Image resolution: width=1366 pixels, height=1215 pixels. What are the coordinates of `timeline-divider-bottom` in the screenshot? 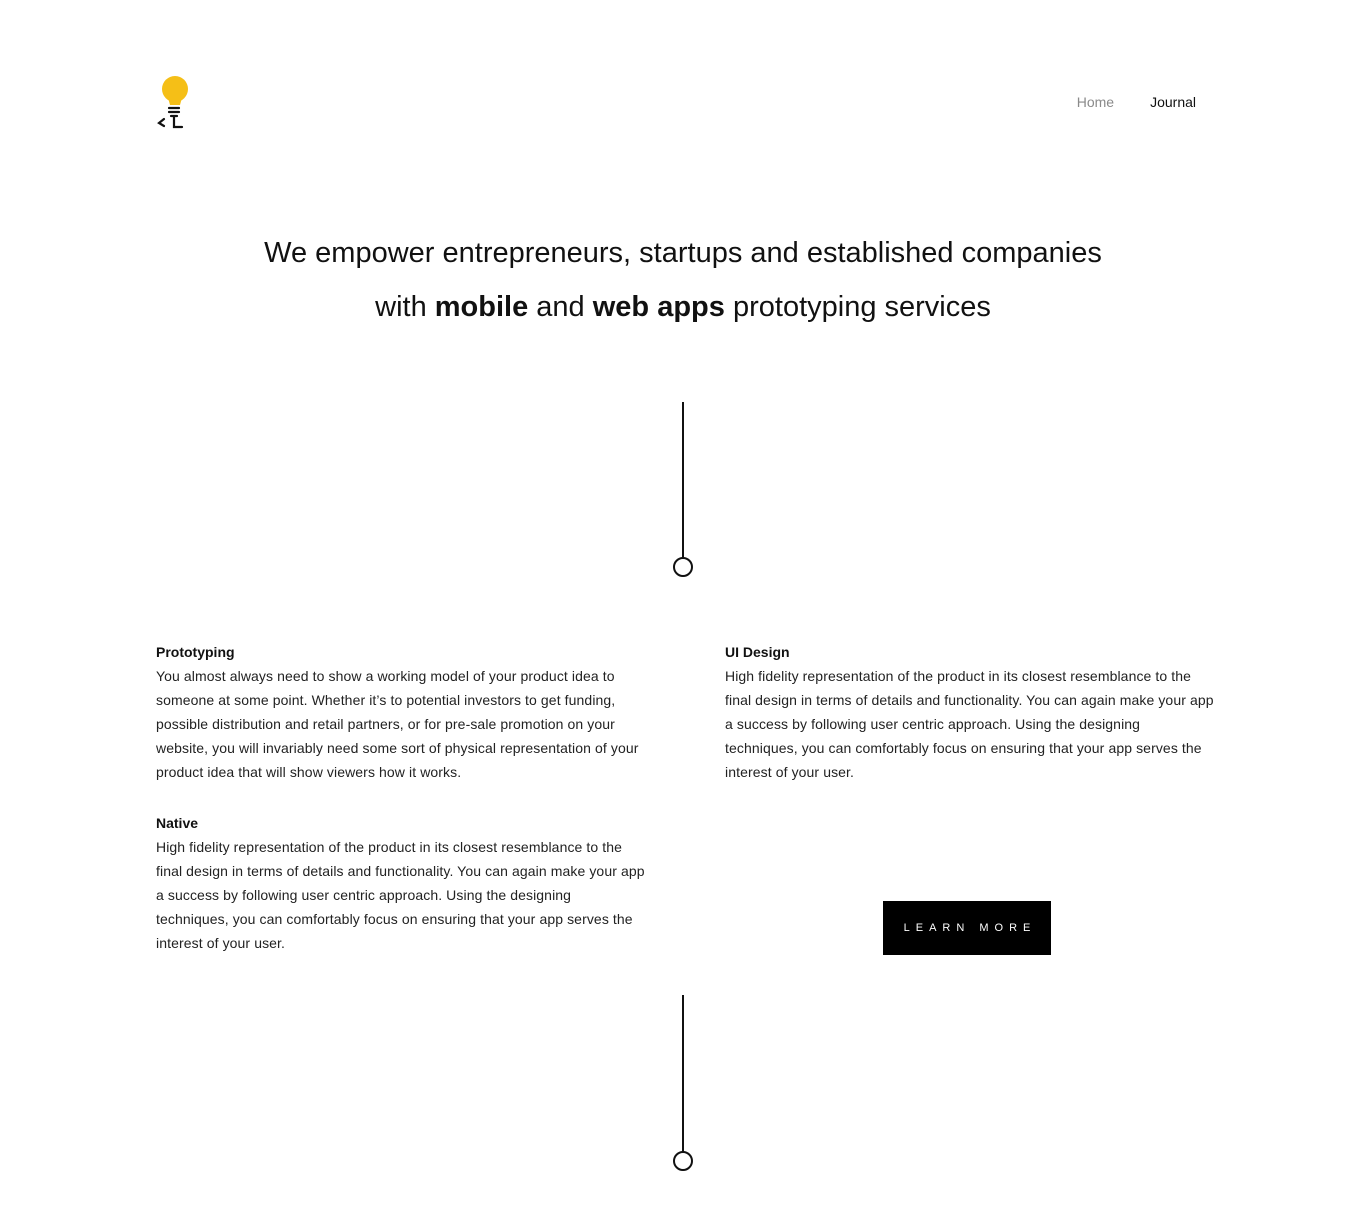 It's located at (683, 1084).